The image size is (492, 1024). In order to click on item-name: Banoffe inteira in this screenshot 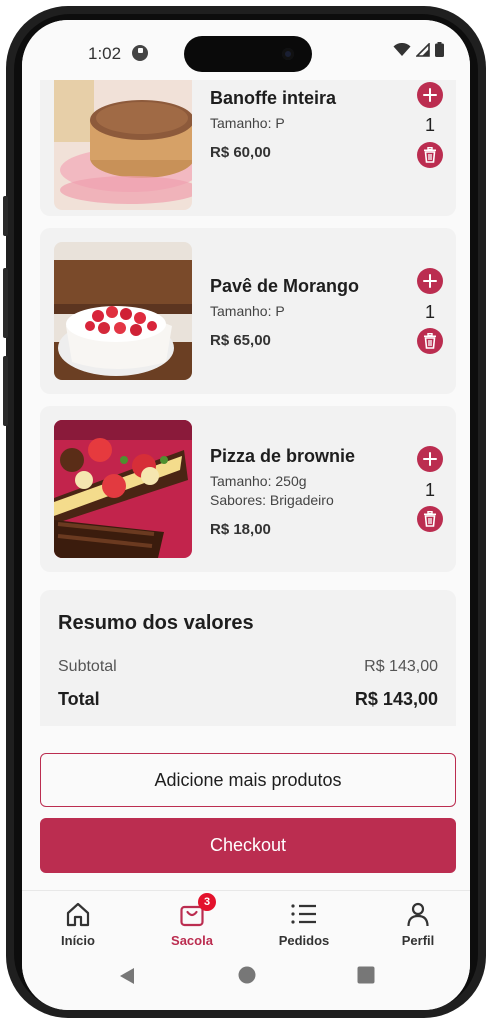, I will do `click(273, 98)`.